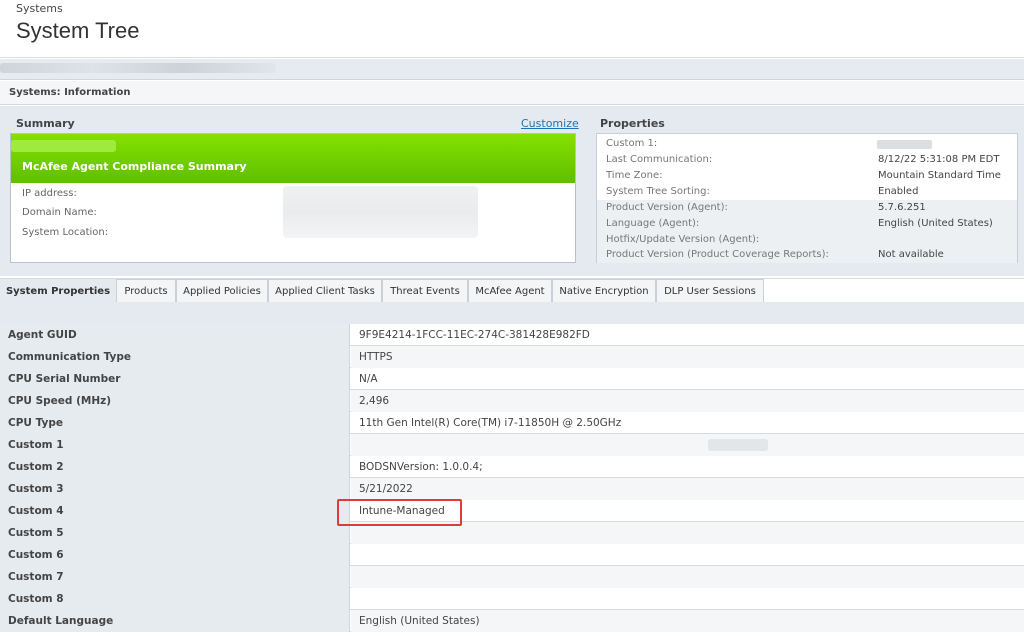 This screenshot has height=636, width=1024. I want to click on property-label: System Tree Sorting:, so click(658, 191).